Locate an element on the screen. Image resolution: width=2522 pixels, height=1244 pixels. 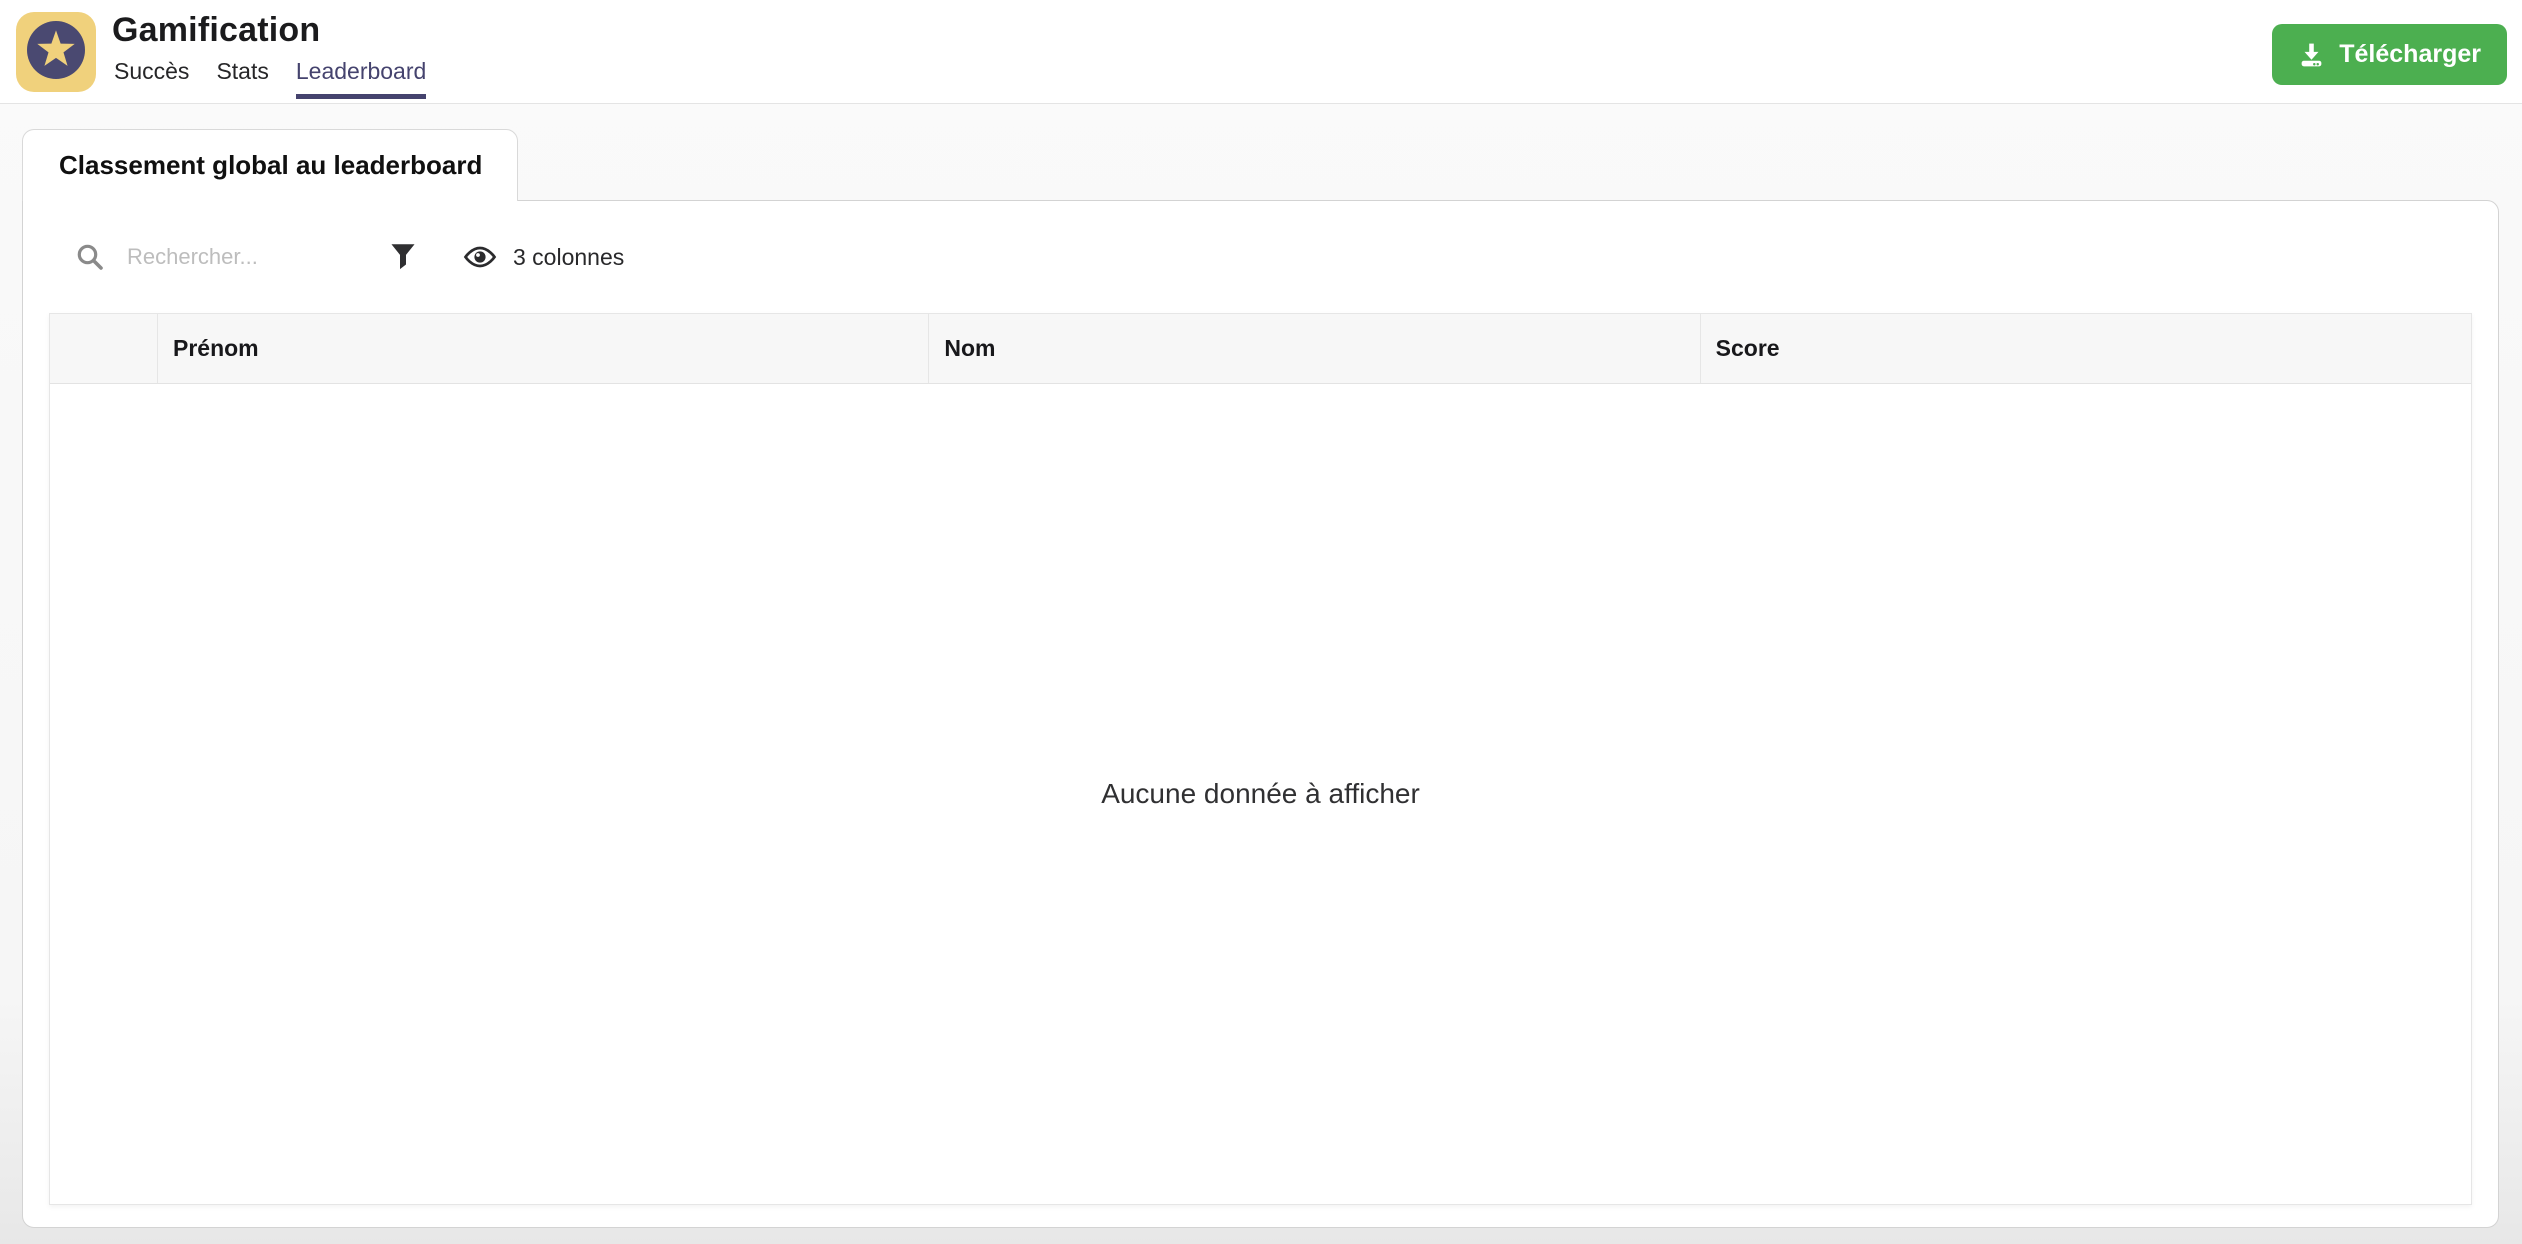
eye-icon is located at coordinates (480, 257).